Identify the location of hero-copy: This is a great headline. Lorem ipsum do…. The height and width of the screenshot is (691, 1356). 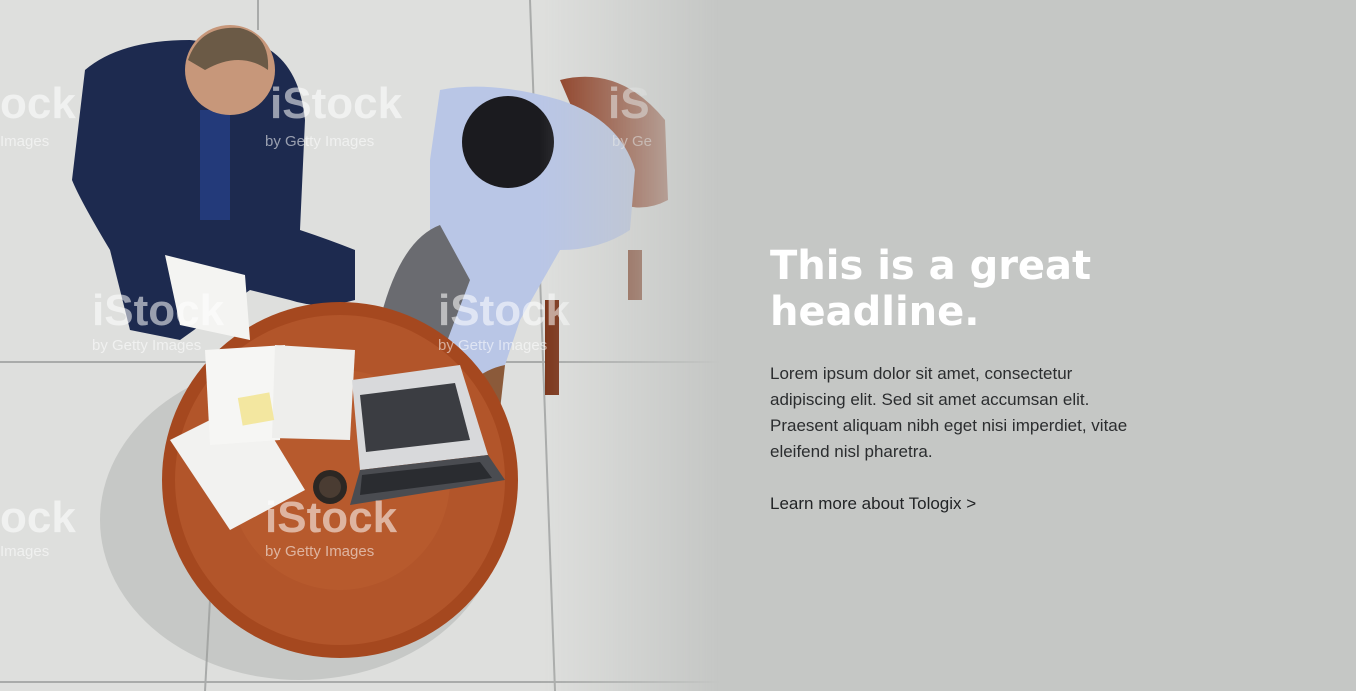
(980, 380).